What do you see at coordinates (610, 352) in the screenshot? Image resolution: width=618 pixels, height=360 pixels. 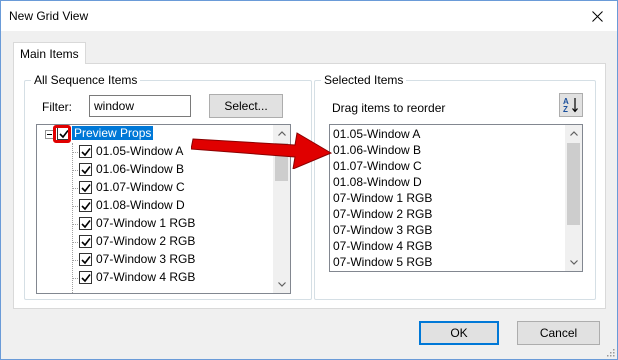 I see `resize-grip-icon` at bounding box center [610, 352].